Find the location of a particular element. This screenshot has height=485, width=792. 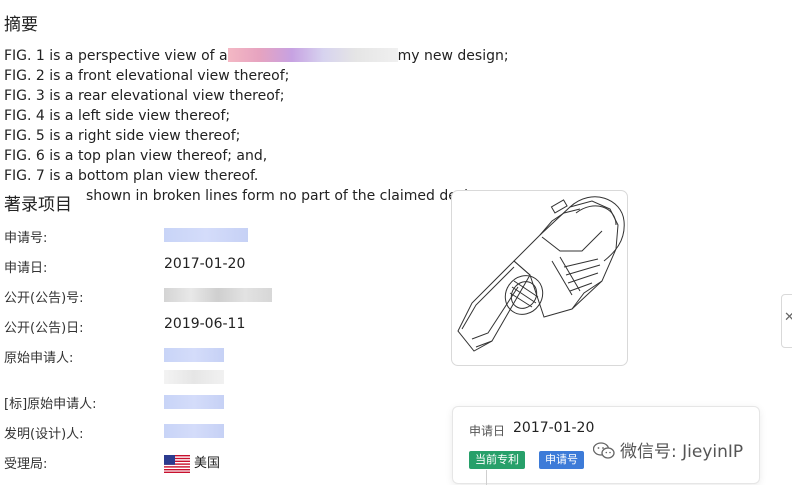

abstract-line: FIG. 5 is a right side view thereof; is located at coordinates (122, 136).